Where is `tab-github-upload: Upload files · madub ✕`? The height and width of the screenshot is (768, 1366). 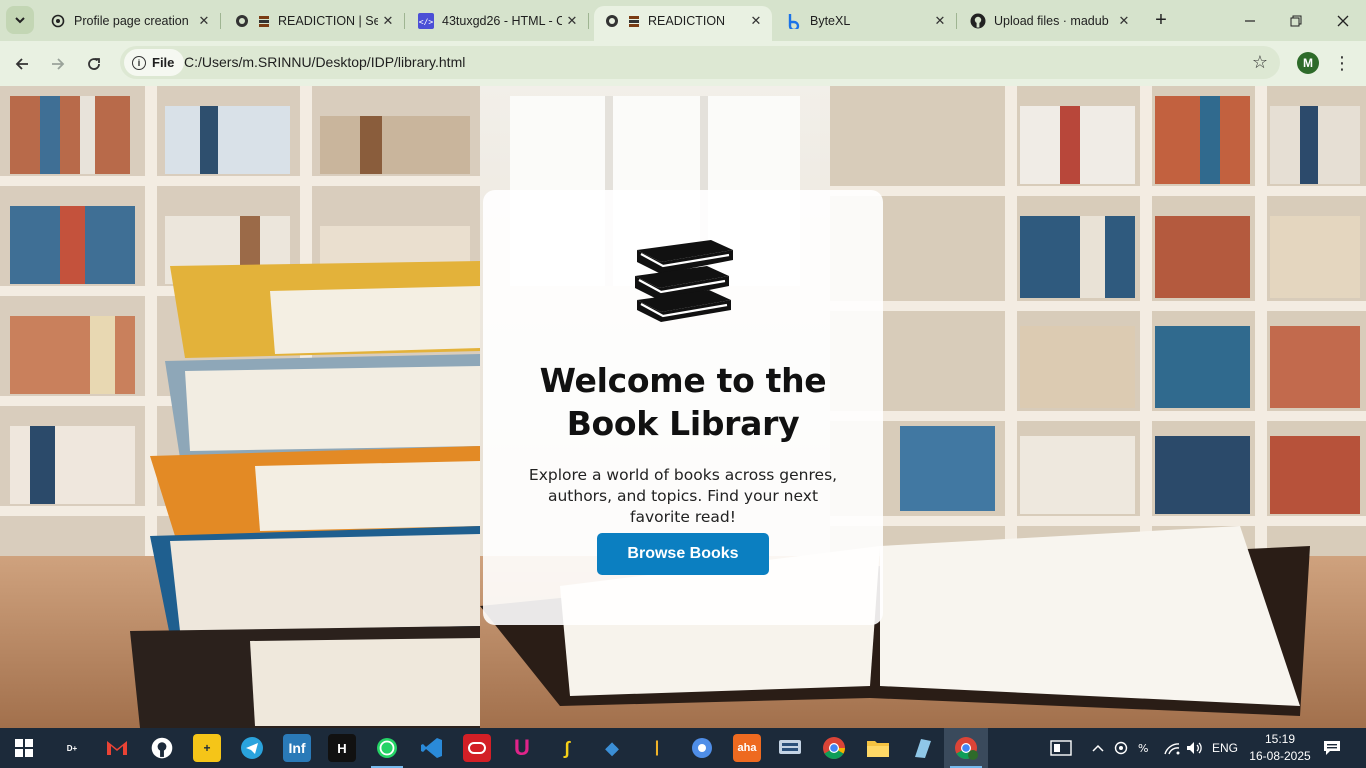 tab-github-upload: Upload files · madub ✕ is located at coordinates (1050, 20).